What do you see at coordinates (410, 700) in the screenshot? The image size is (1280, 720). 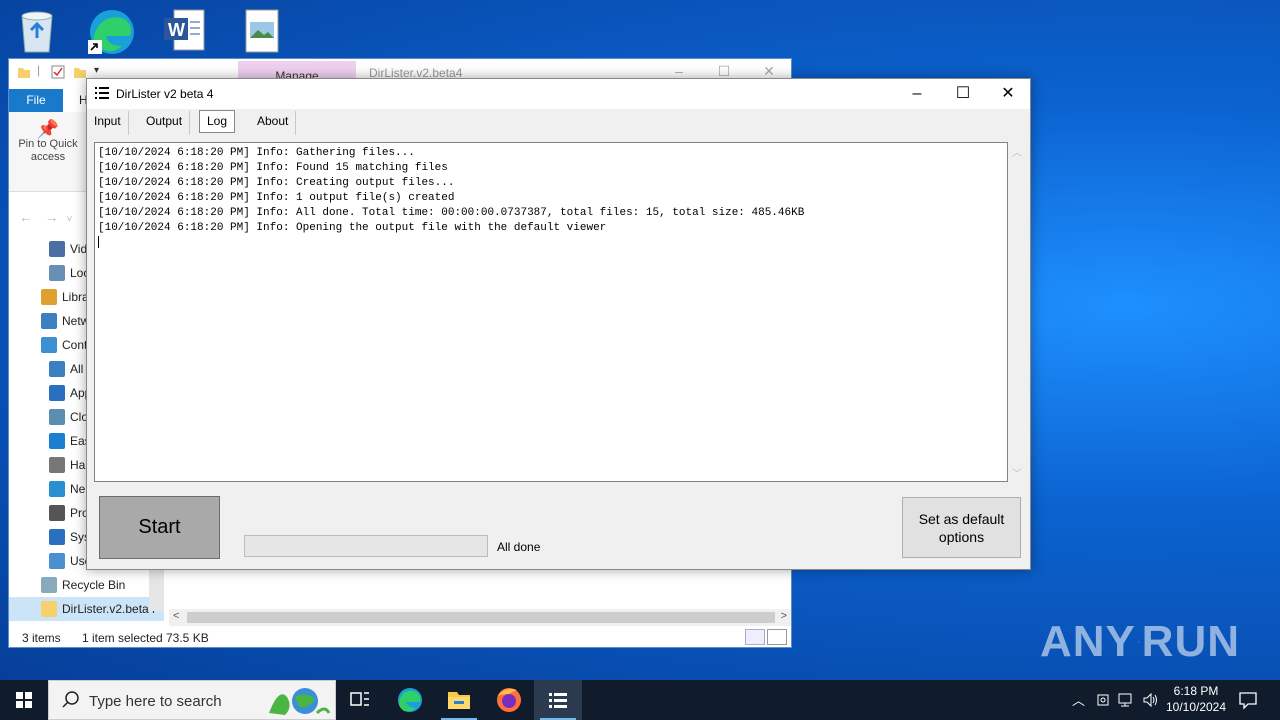 I see `edge-icon` at bounding box center [410, 700].